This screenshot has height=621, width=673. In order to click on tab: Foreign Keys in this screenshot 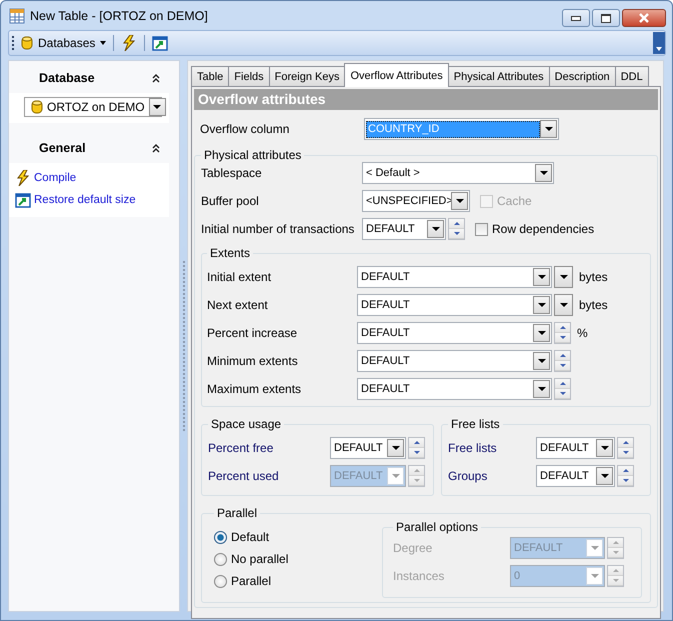, I will do `click(307, 76)`.